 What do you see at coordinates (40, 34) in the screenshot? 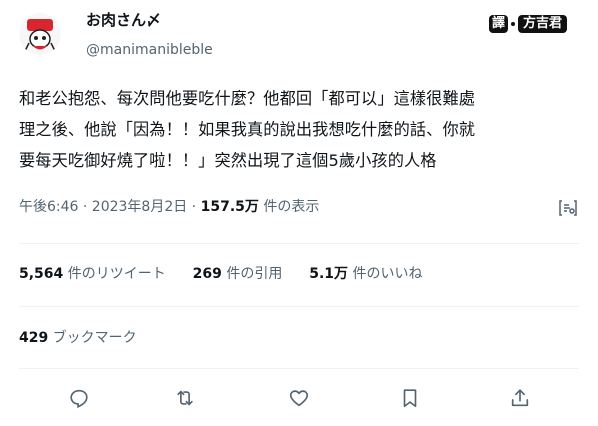
I see `avatar` at bounding box center [40, 34].